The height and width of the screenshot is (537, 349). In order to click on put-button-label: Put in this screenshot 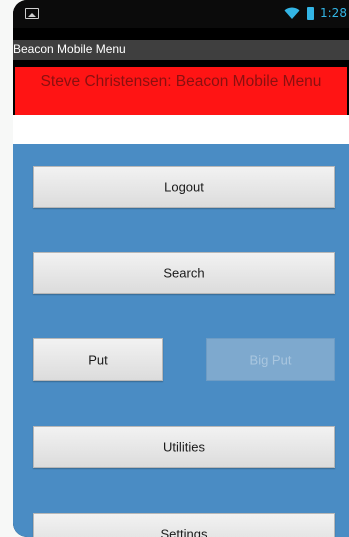, I will do `click(98, 359)`.